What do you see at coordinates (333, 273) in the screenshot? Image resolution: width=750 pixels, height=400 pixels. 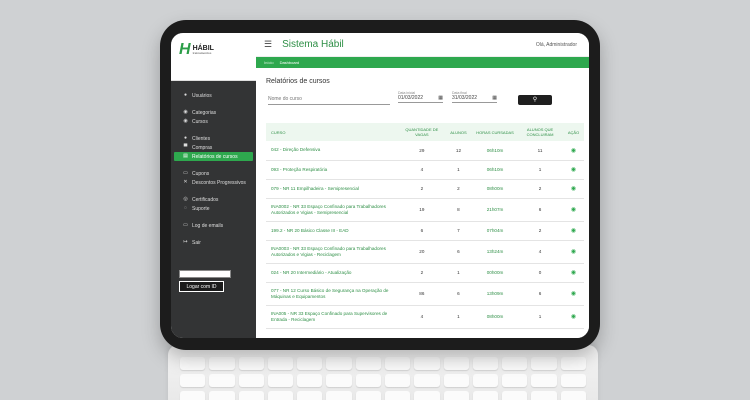 I see `course-name-cell: 024 - NR 20 Intermediário - Atualização` at bounding box center [333, 273].